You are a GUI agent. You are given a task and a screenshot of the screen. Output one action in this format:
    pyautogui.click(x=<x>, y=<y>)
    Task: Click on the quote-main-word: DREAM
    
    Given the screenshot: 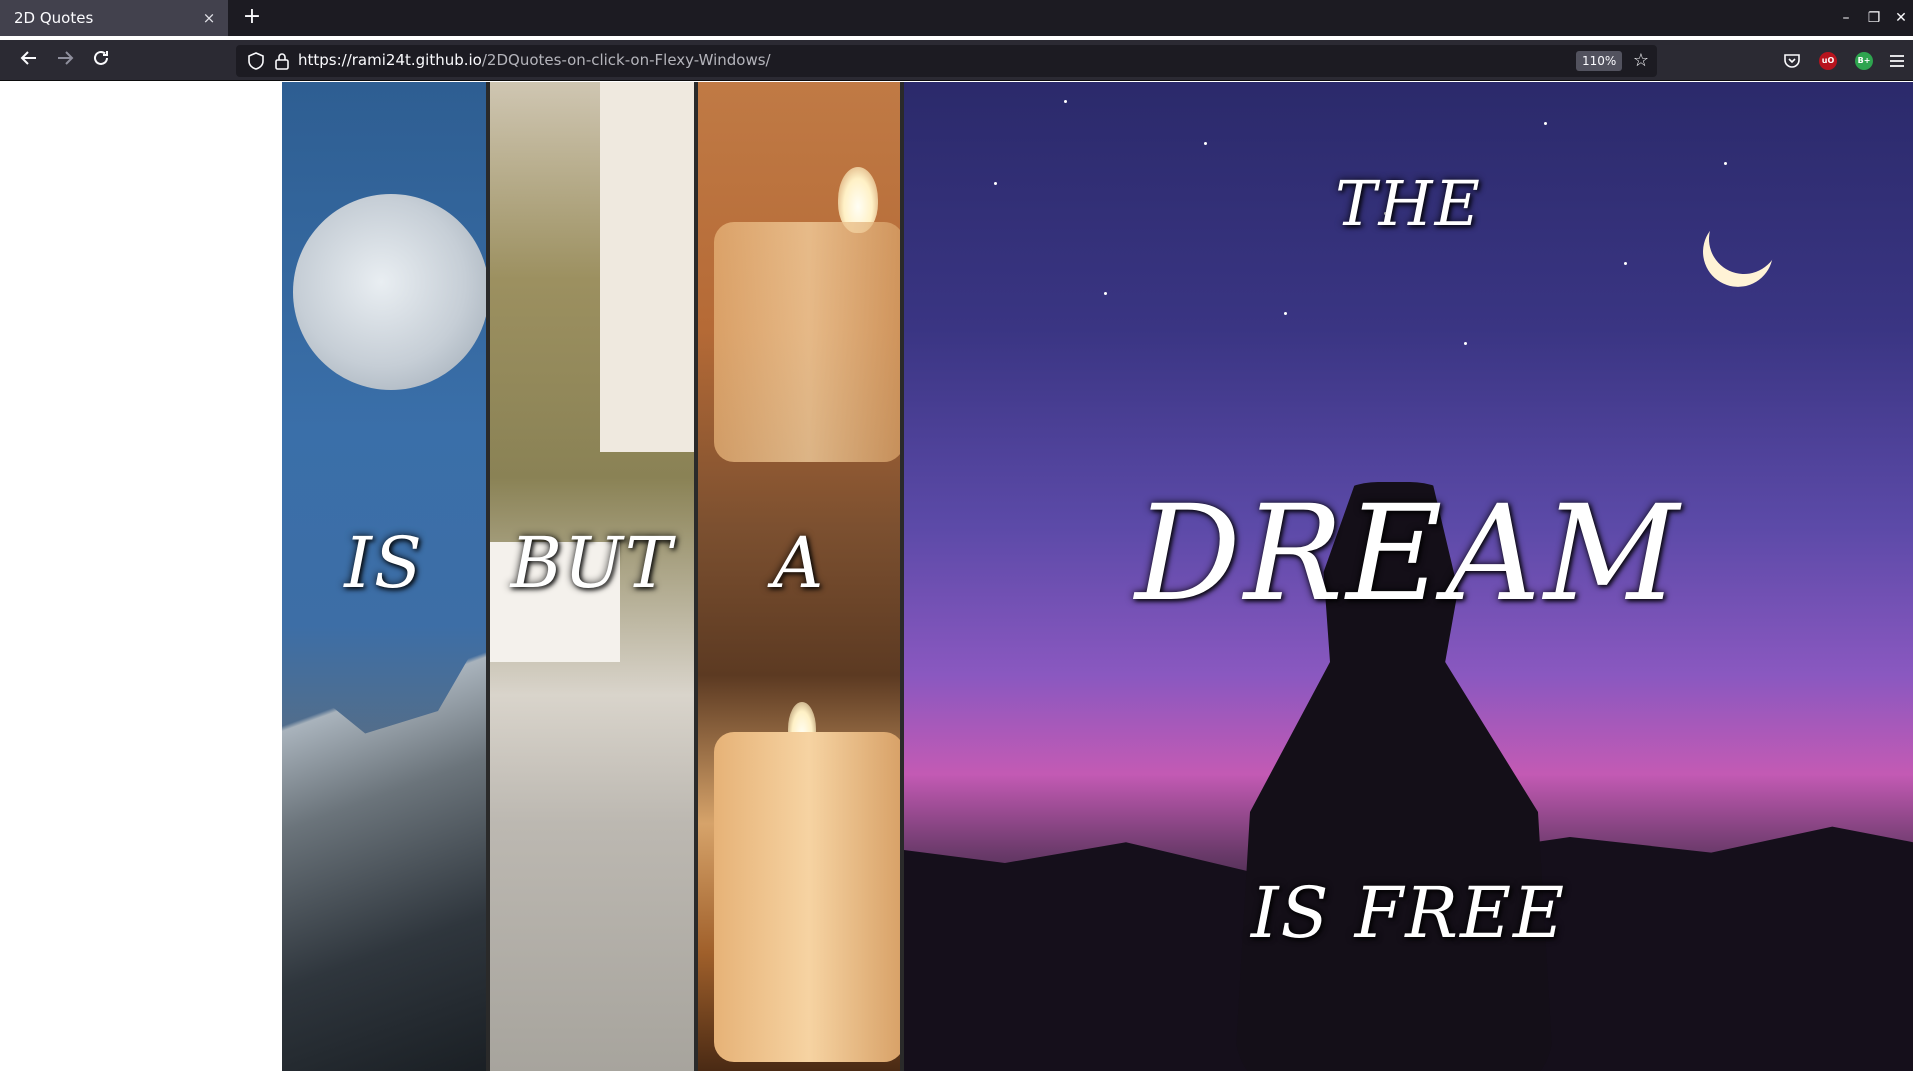 What is the action you would take?
    pyautogui.click(x=1408, y=554)
    